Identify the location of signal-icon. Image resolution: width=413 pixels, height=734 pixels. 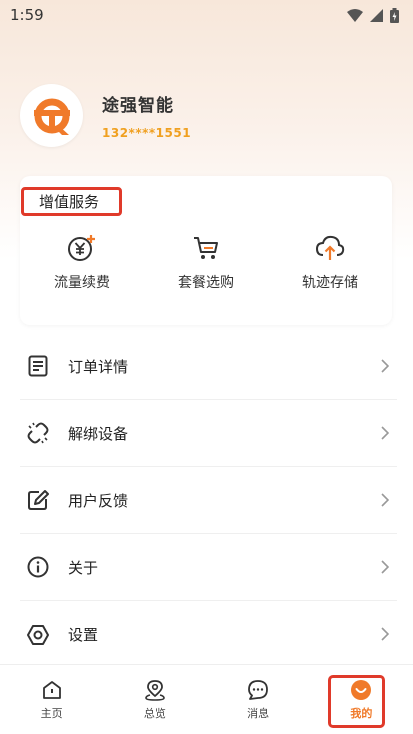
(376, 15).